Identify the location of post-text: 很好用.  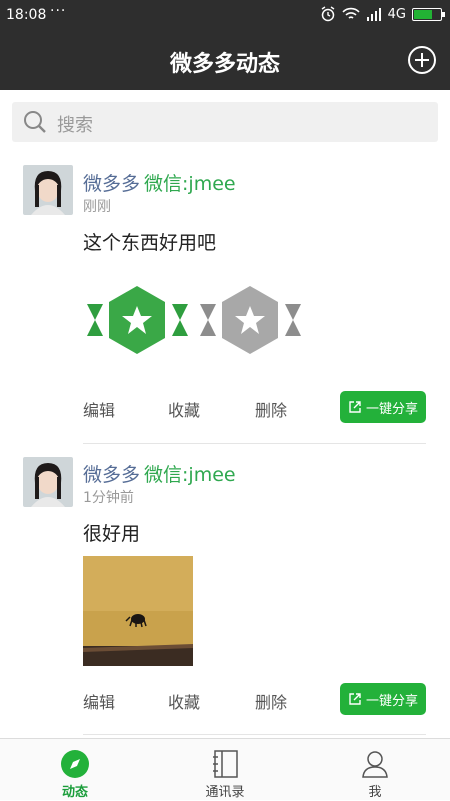
(112, 534).